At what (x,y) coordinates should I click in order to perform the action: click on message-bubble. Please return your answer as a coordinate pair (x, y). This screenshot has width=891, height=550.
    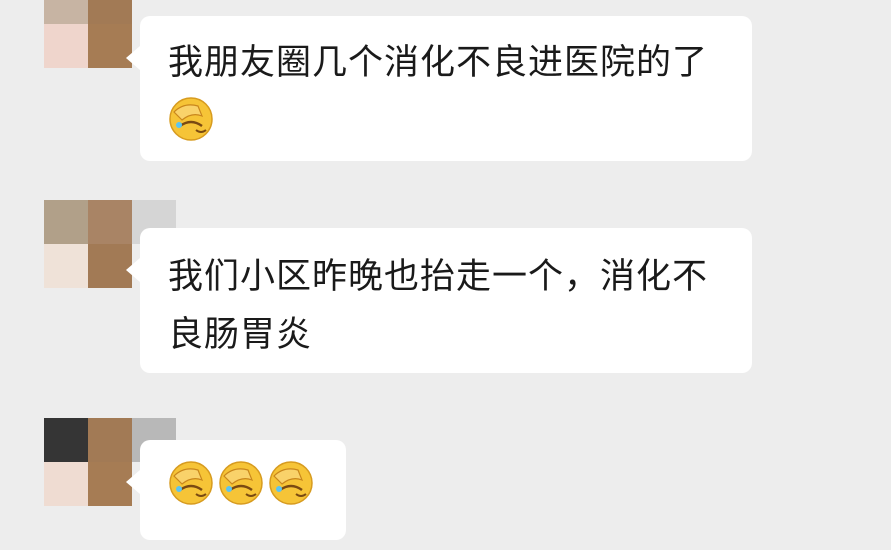
    Looking at the image, I should click on (236, 490).